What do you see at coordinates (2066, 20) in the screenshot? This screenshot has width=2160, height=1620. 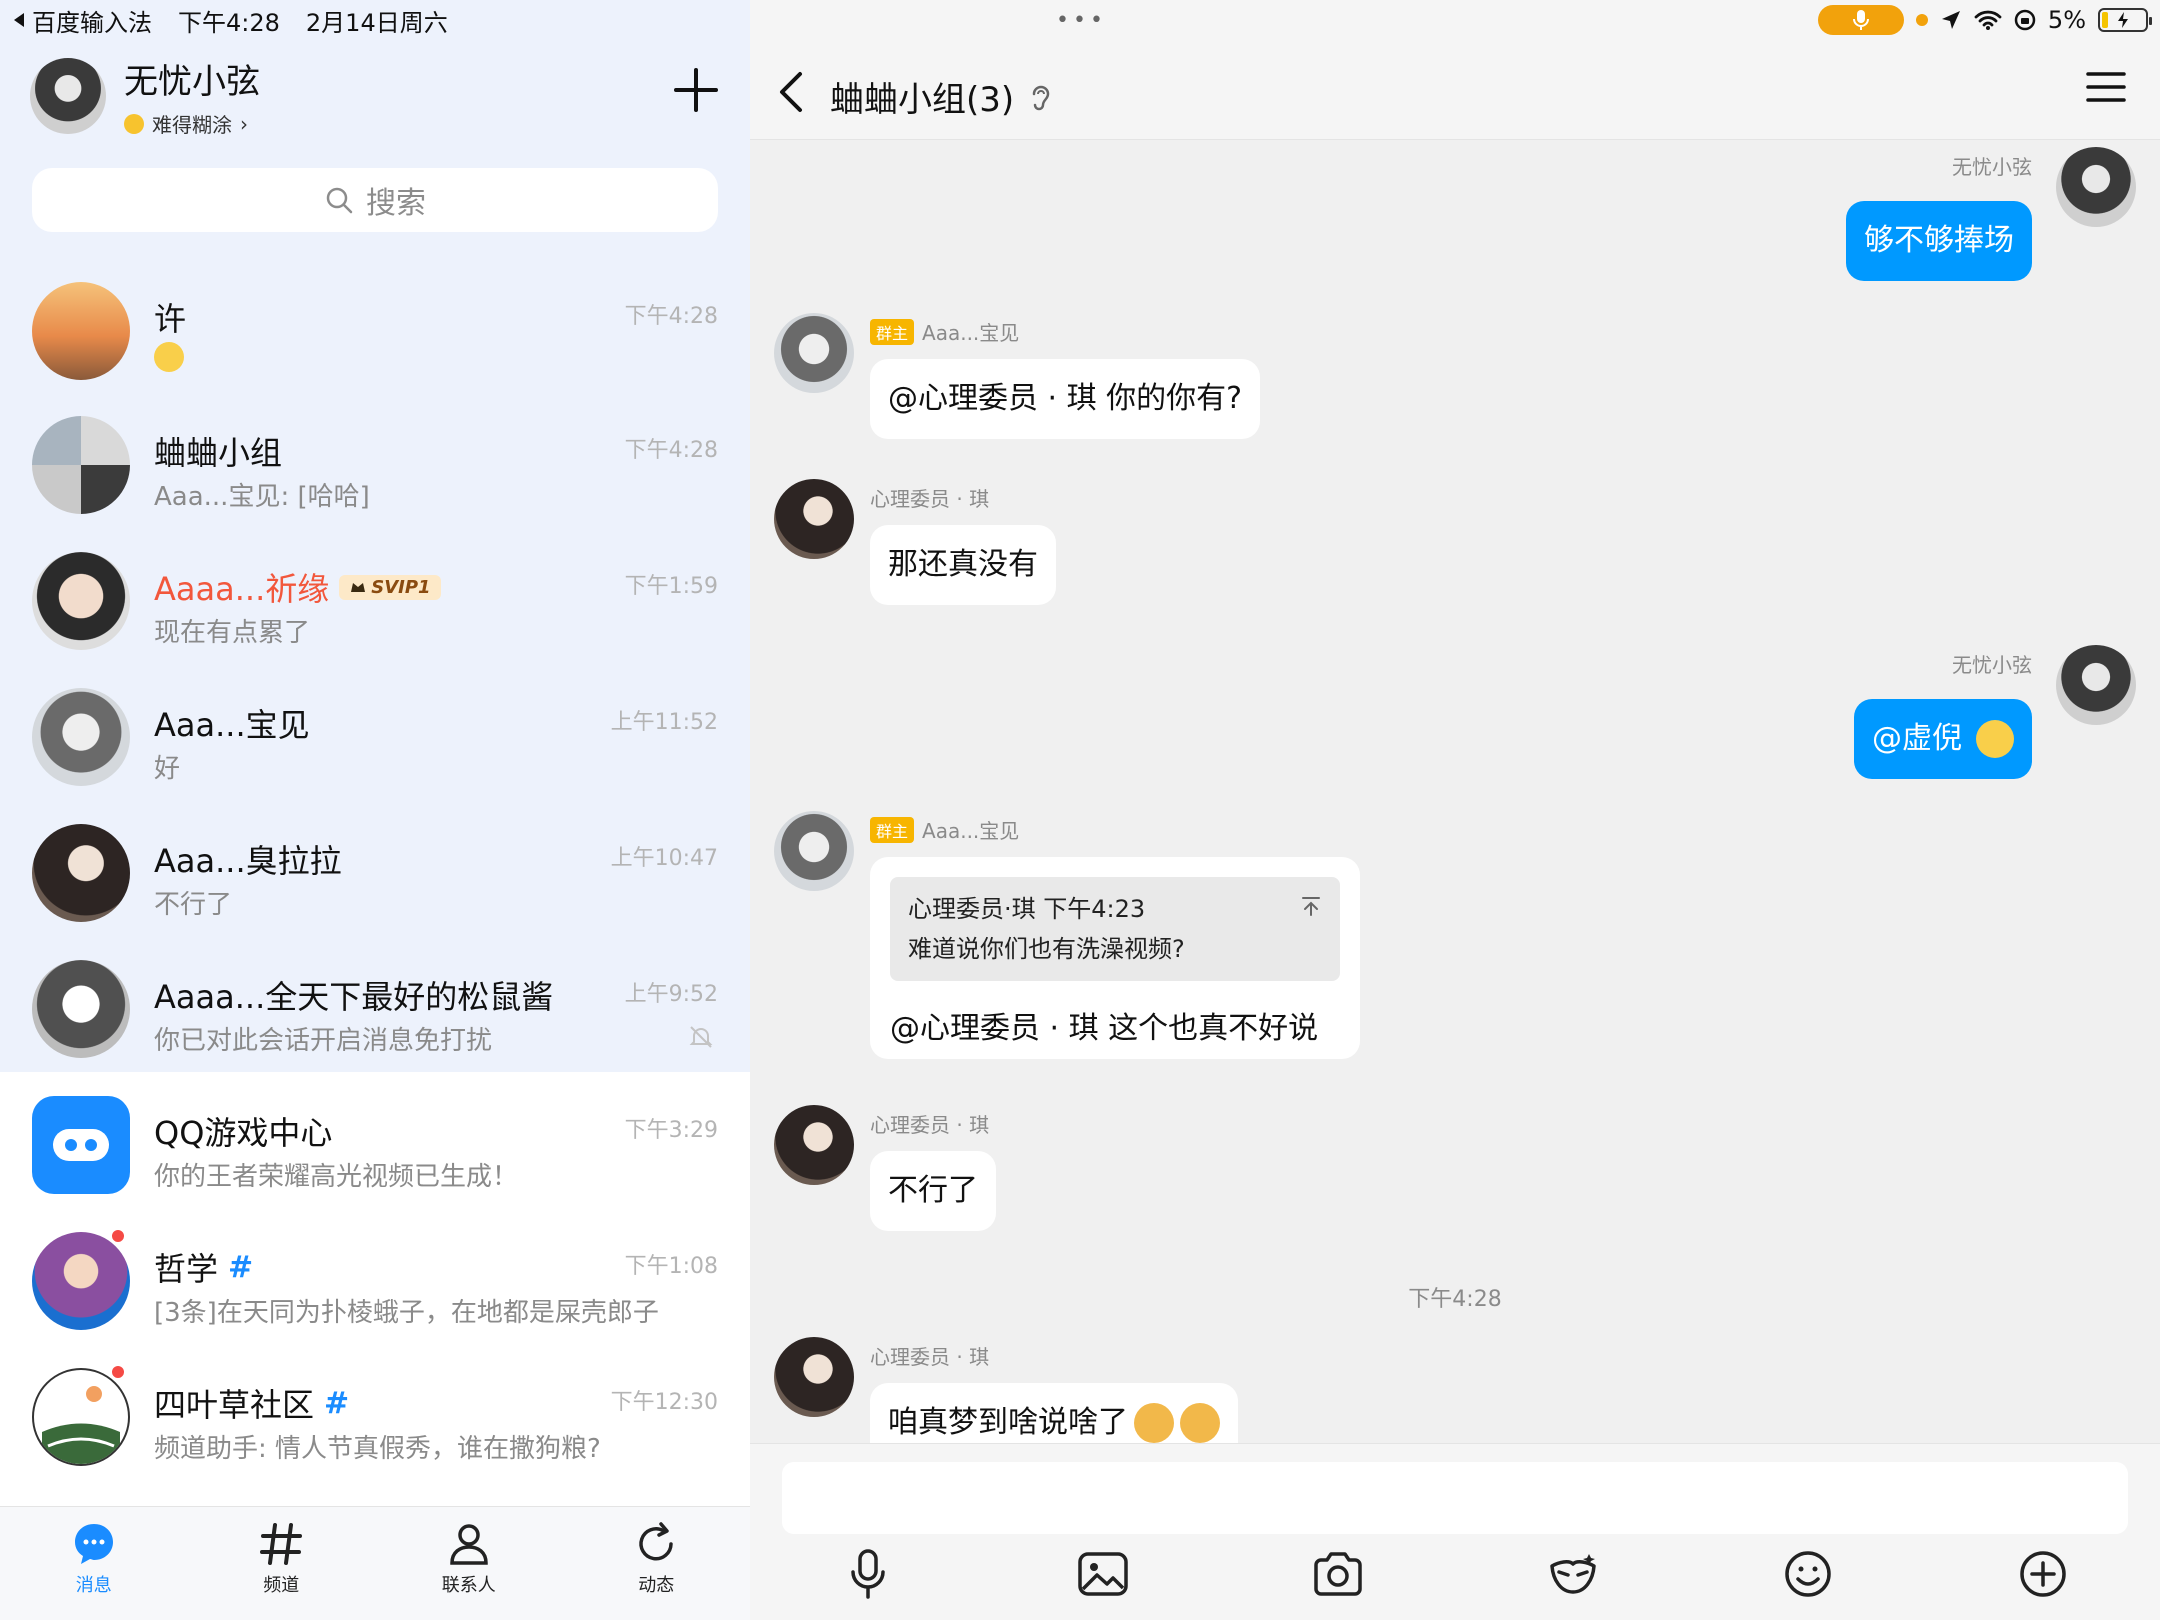 I see `battery-percent: 5%` at bounding box center [2066, 20].